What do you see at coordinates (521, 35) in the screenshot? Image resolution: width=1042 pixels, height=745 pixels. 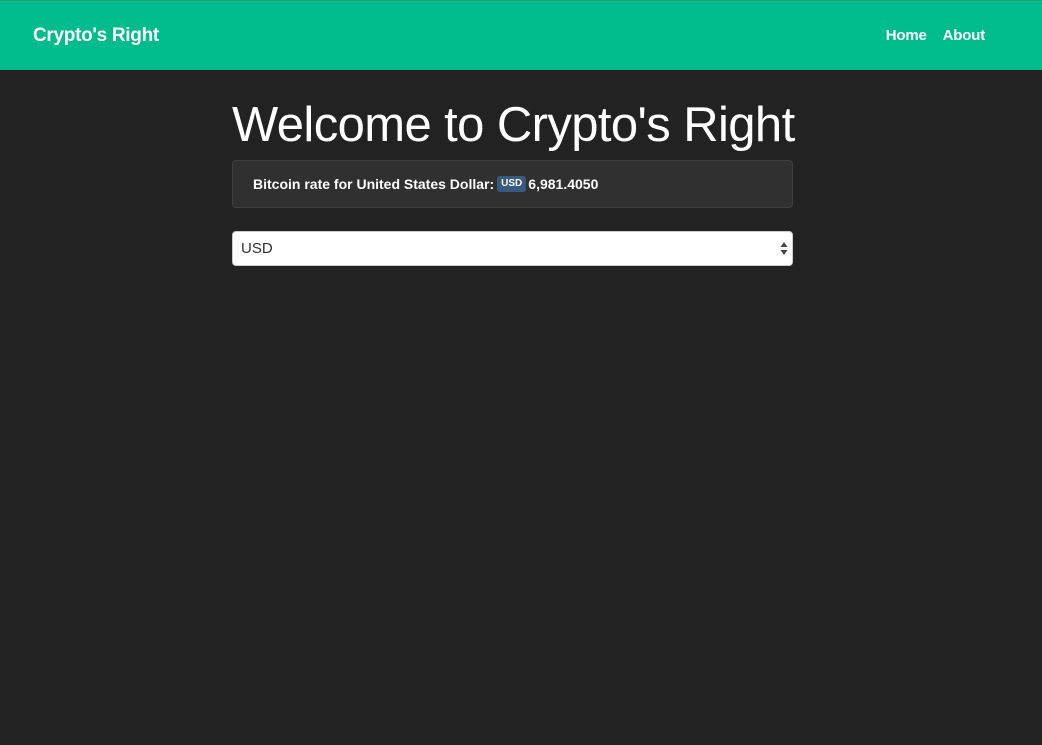 I see `top-navbar: Crypto's Right Home About` at bounding box center [521, 35].